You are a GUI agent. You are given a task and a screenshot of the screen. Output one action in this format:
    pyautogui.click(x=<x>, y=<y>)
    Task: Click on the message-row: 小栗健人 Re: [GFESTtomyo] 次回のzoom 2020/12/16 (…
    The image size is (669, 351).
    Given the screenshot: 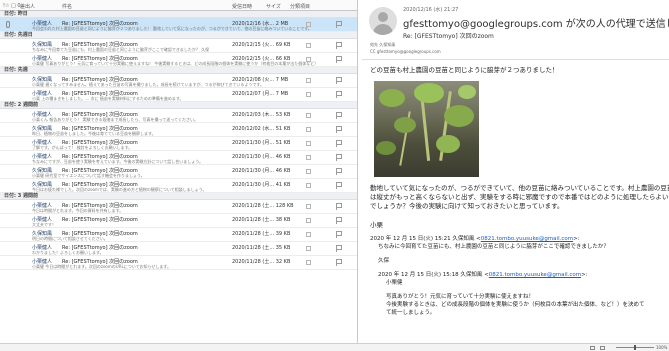 What is the action you would take?
    pyautogui.click(x=178, y=25)
    